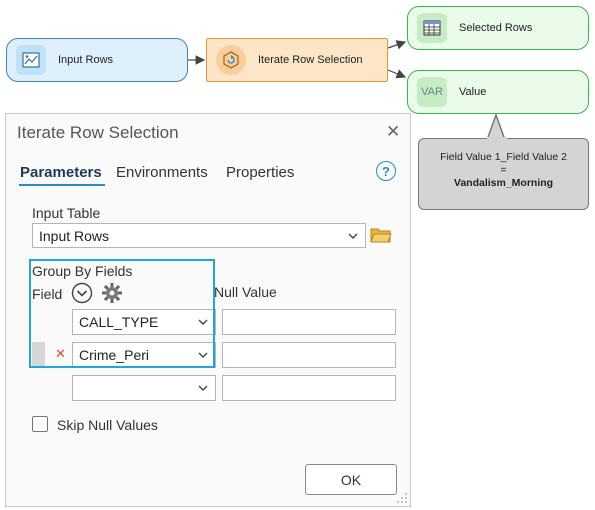 The height and width of the screenshot is (510, 595). I want to click on field-dropdown-2: Crime_Peri, so click(144, 355).